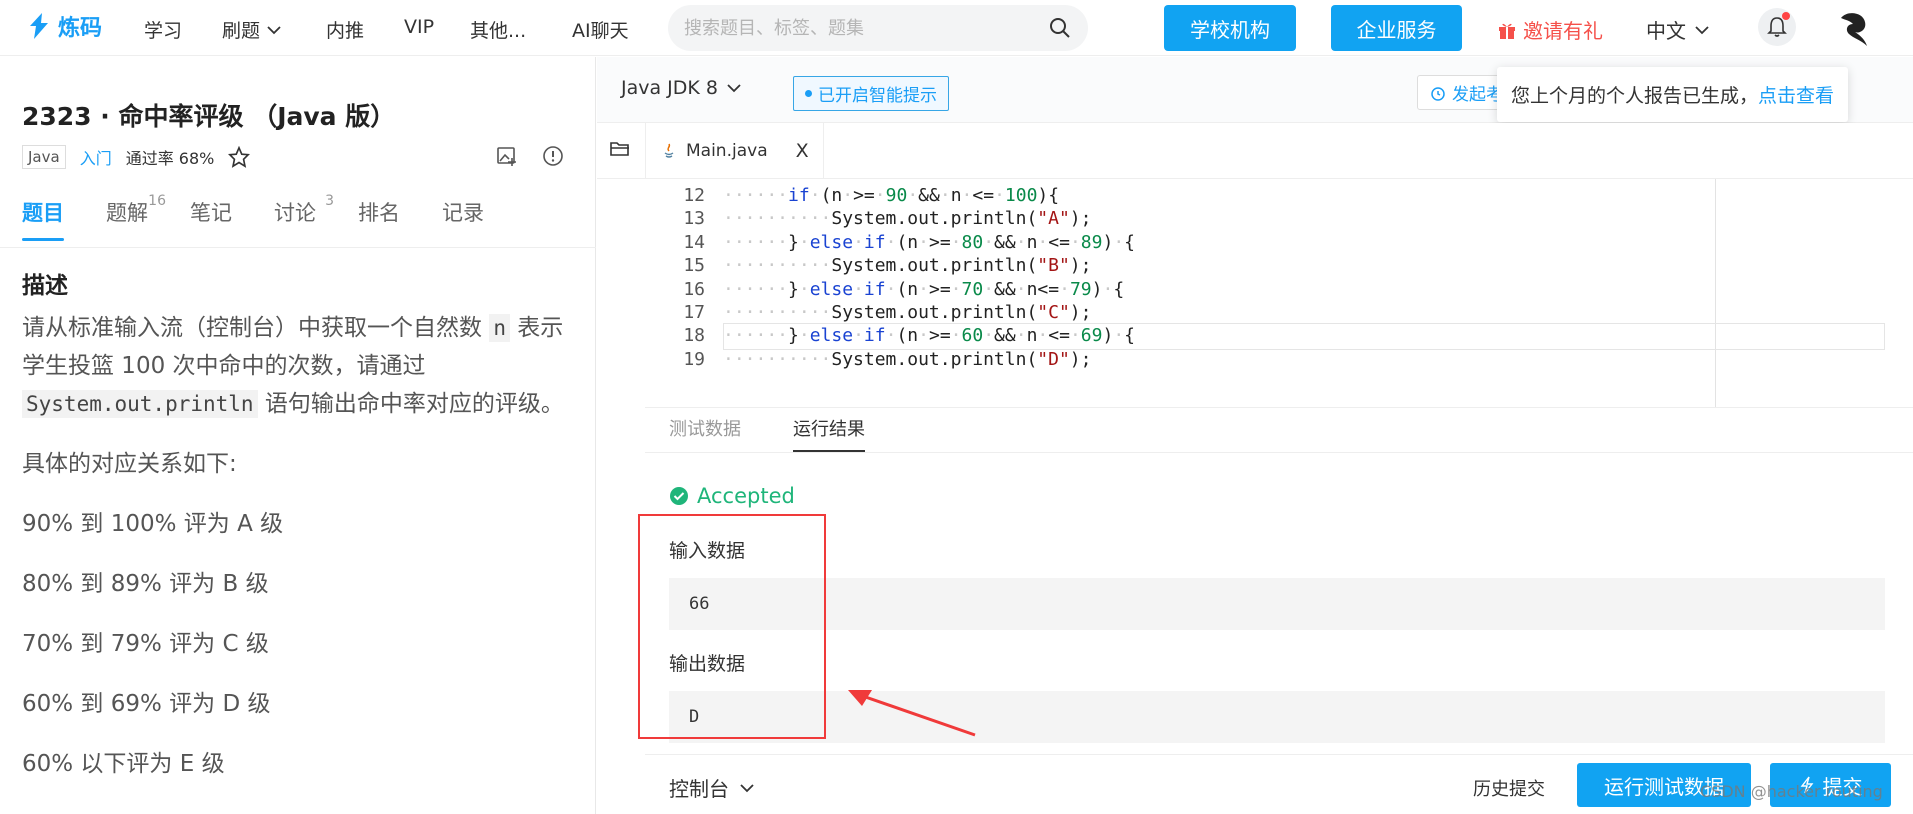 Image resolution: width=1913 pixels, height=814 pixels. I want to click on tab-solutions: 题解 16, so click(136, 217).